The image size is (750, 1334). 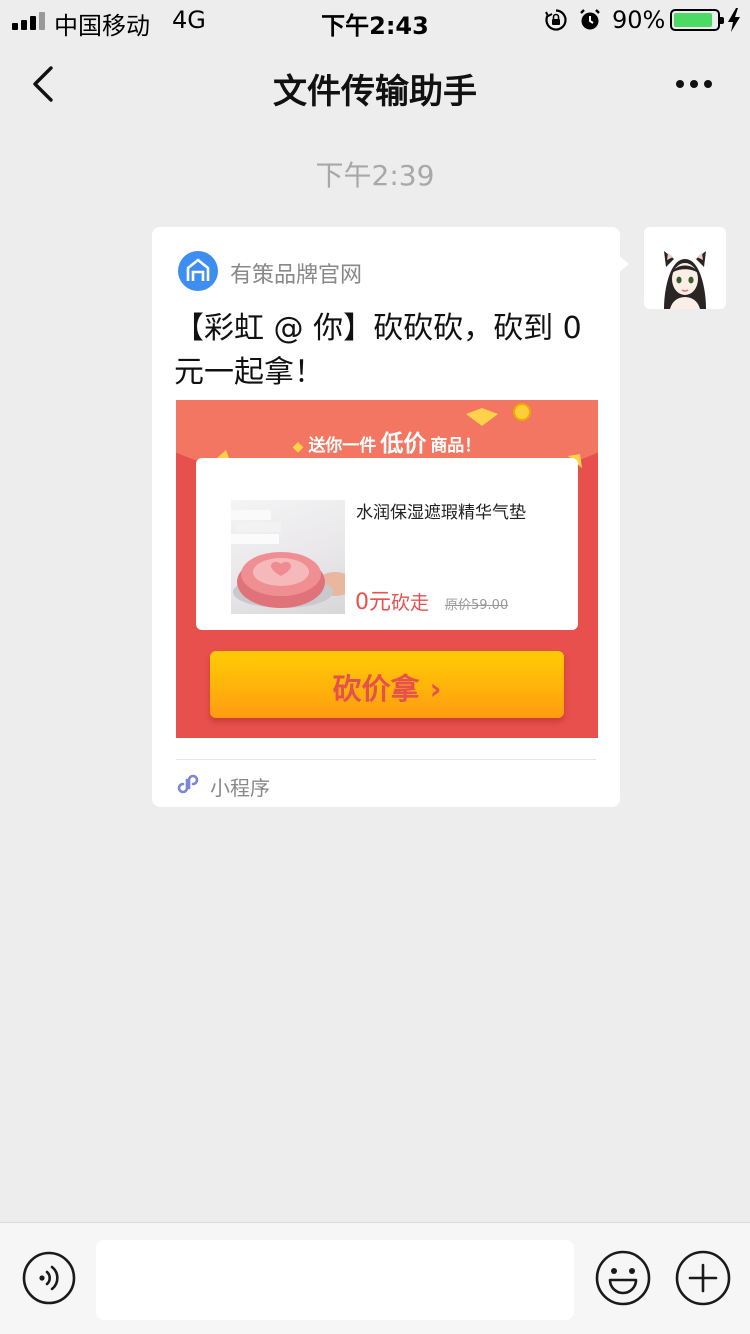 I want to click on promo-banner-sparkle-icon: ◆, so click(x=300, y=447).